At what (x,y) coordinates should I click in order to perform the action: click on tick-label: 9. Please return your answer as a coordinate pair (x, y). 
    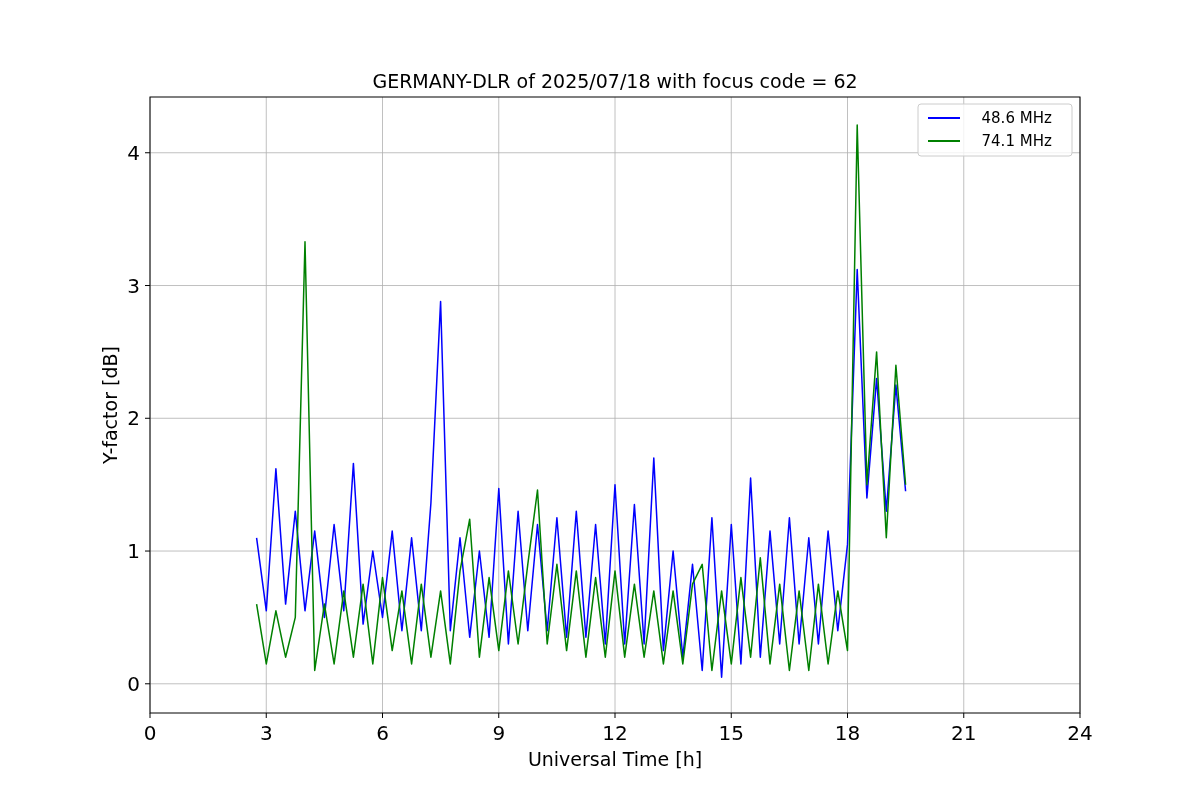
    Looking at the image, I should click on (499, 733).